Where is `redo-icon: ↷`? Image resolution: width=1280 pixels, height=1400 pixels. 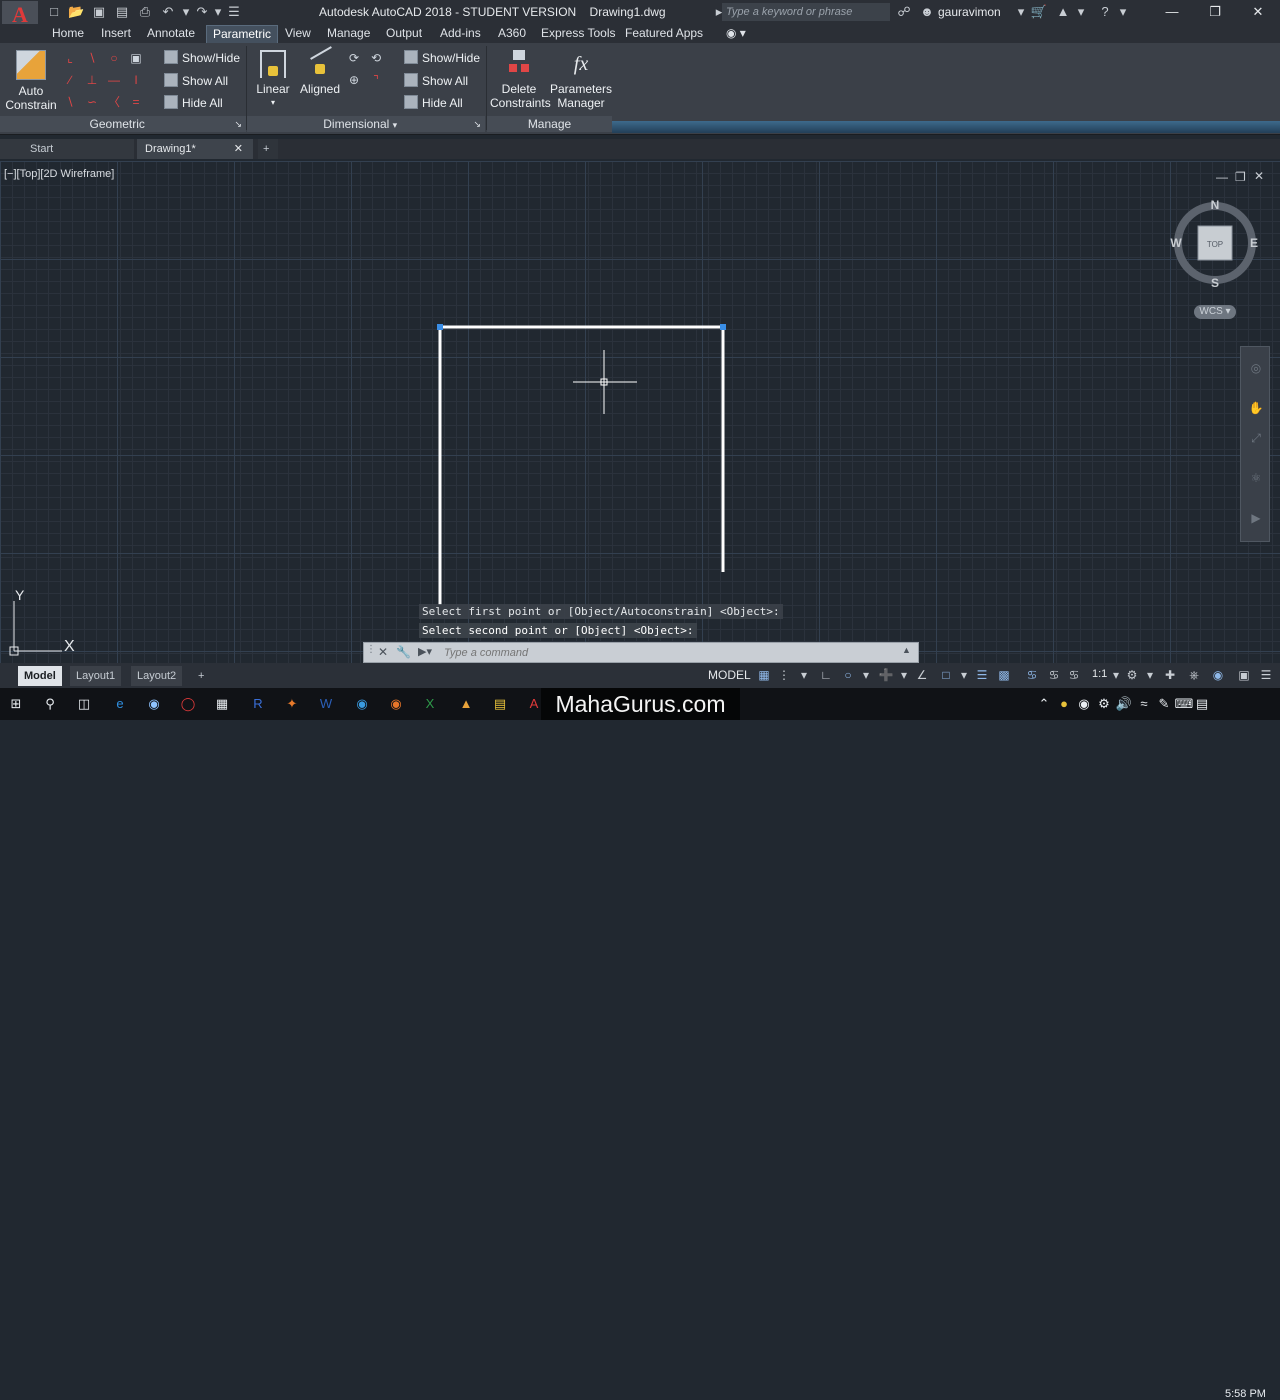 redo-icon: ↷ is located at coordinates (202, 12).